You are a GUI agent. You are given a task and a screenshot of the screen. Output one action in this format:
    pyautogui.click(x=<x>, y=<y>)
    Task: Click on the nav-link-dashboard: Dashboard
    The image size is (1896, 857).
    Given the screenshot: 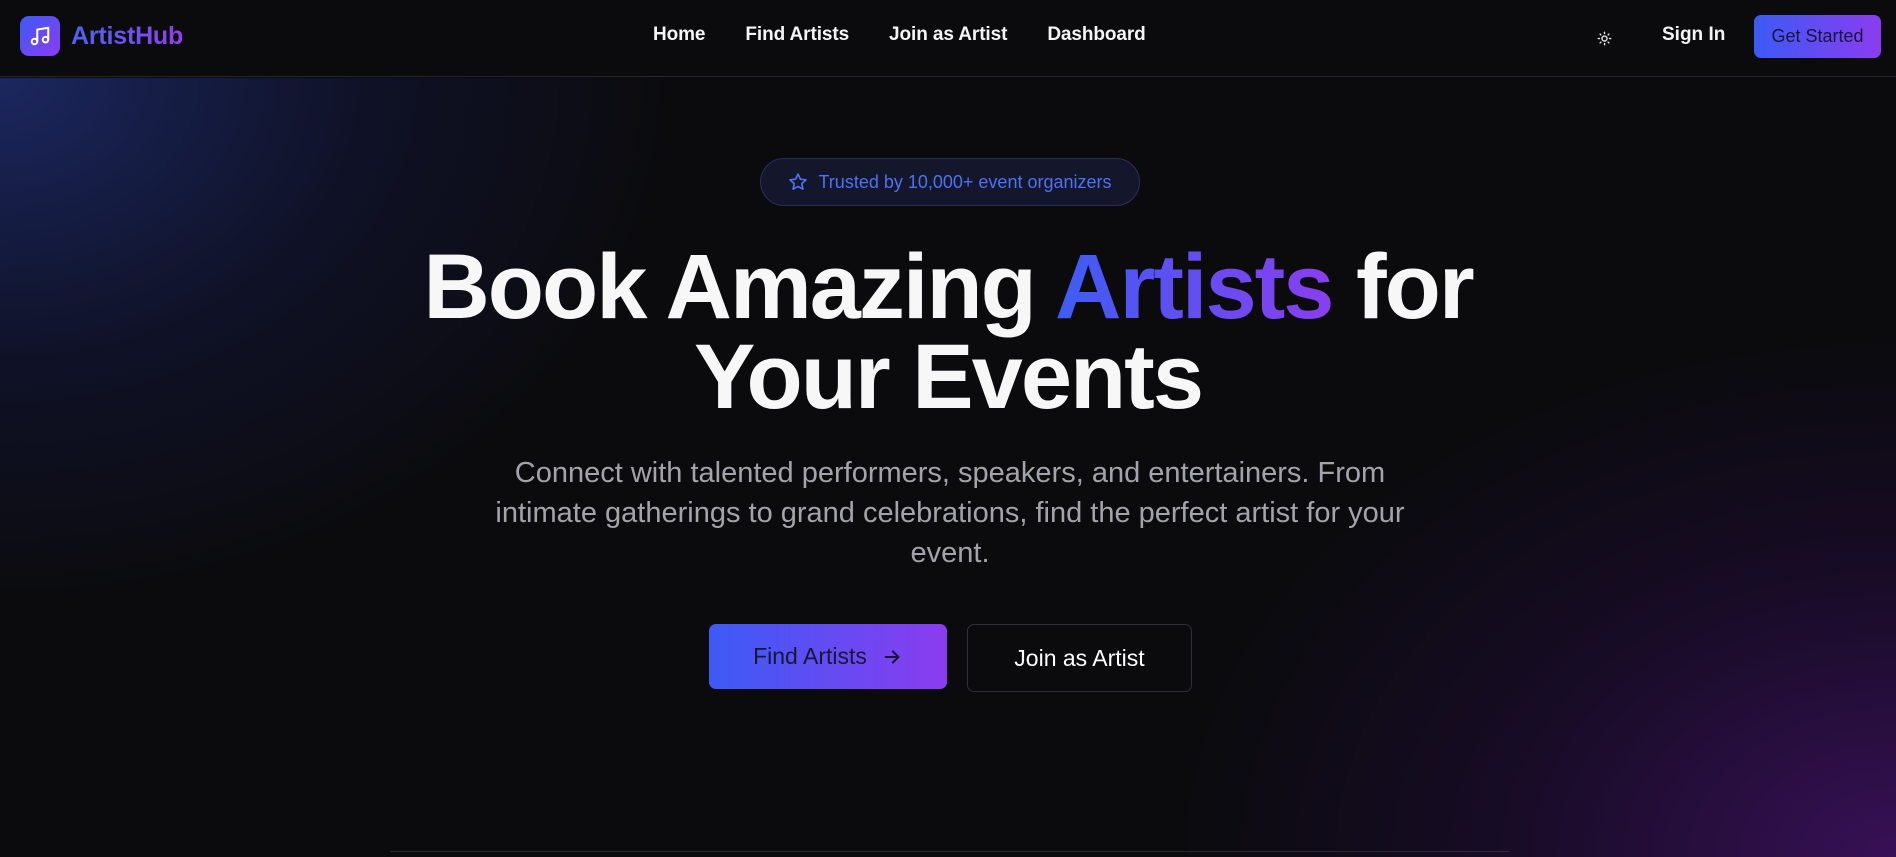 What is the action you would take?
    pyautogui.click(x=1096, y=35)
    